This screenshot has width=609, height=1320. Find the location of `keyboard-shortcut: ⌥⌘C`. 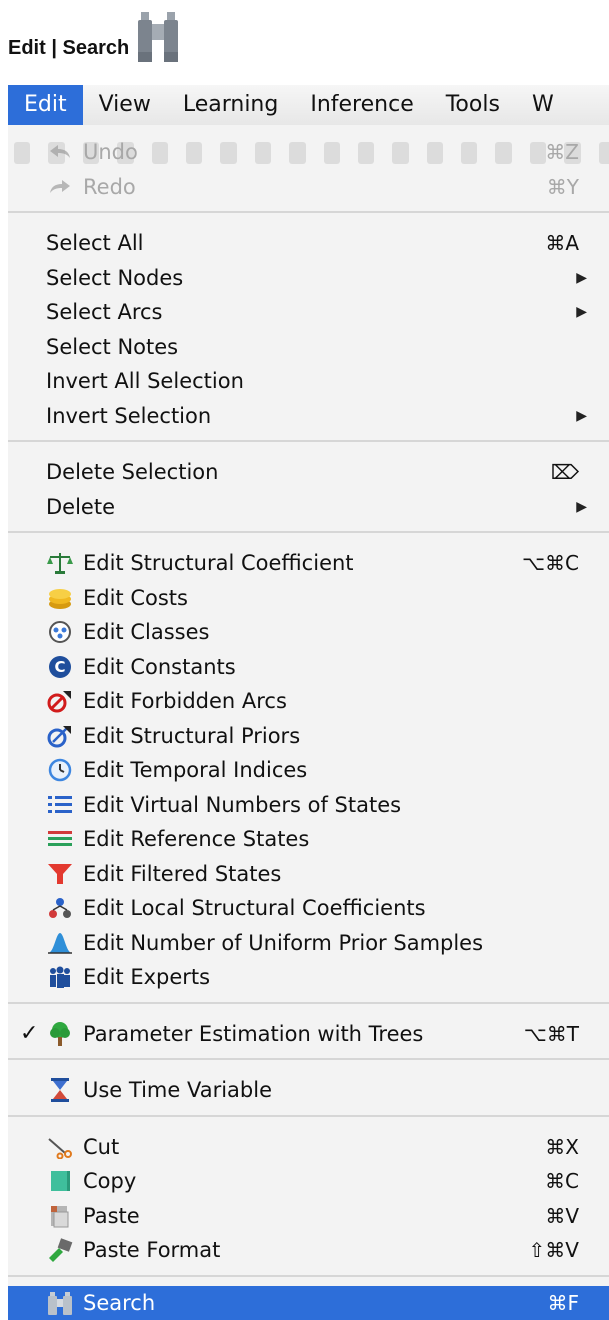

keyboard-shortcut: ⌥⌘C is located at coordinates (550, 563).